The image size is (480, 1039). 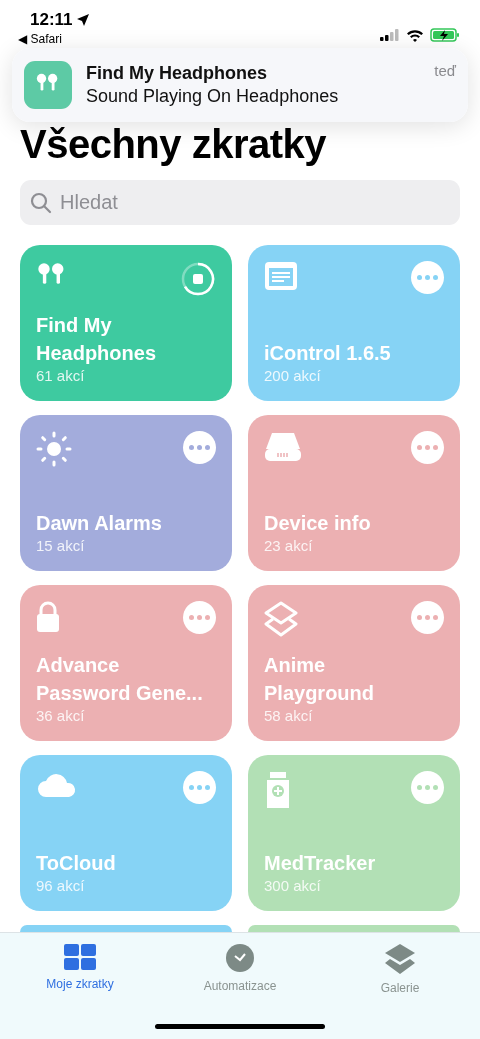 What do you see at coordinates (328, 353) in the screenshot?
I see `shortcut-name: iControl 1.6.5` at bounding box center [328, 353].